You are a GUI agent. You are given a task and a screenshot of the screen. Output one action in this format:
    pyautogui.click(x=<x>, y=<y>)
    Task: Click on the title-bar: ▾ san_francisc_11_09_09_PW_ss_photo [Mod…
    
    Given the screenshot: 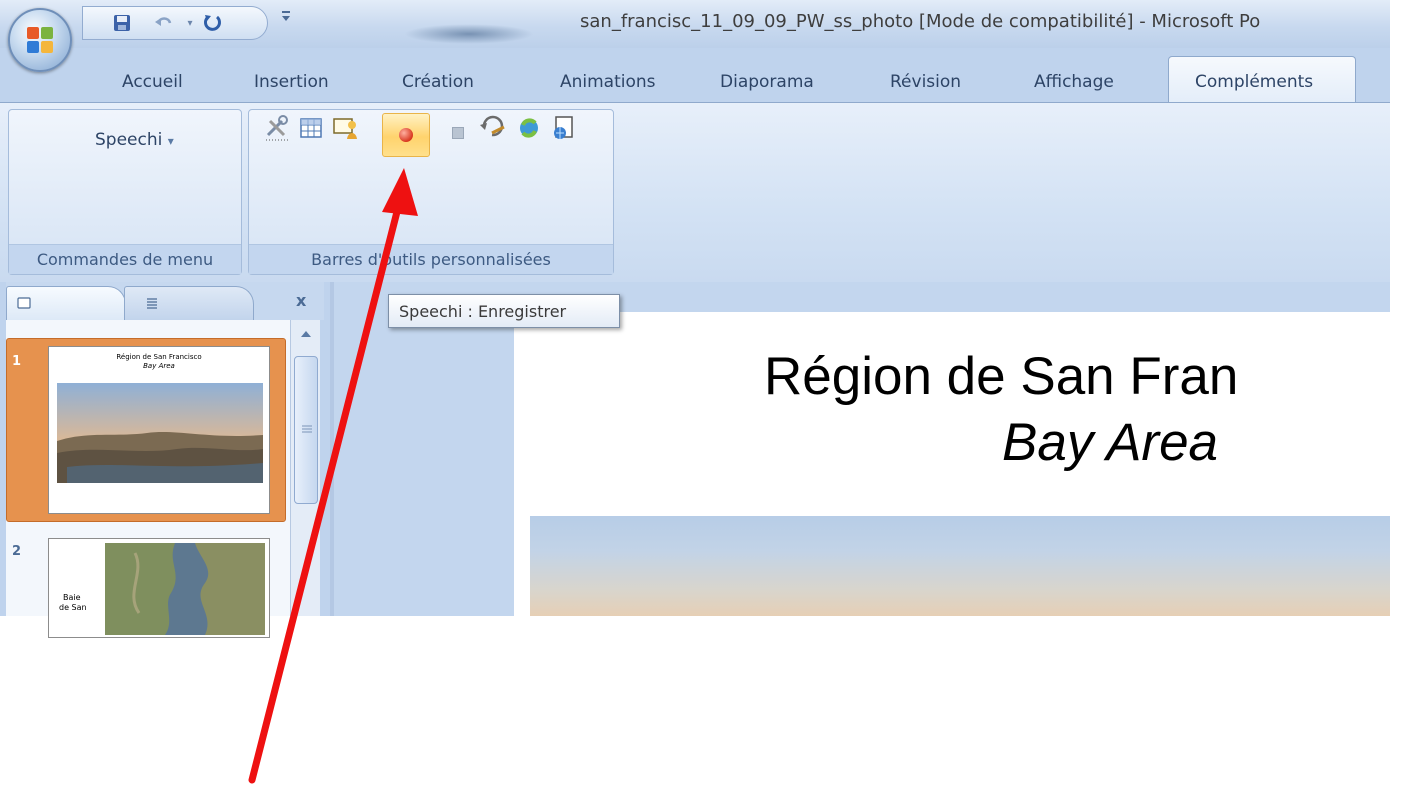 What is the action you would take?
    pyautogui.click(x=695, y=24)
    